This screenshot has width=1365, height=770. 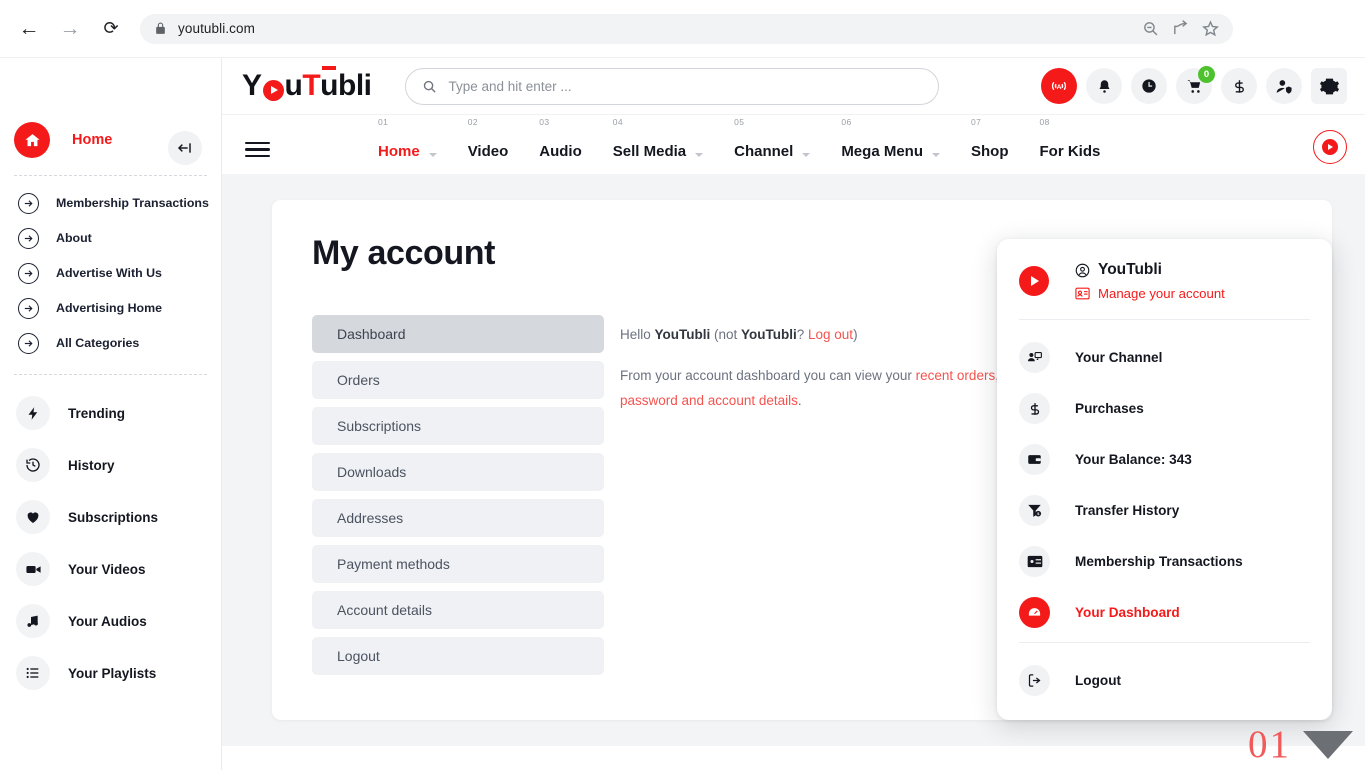 What do you see at coordinates (799, 400) in the screenshot?
I see `desc-part-3: .` at bounding box center [799, 400].